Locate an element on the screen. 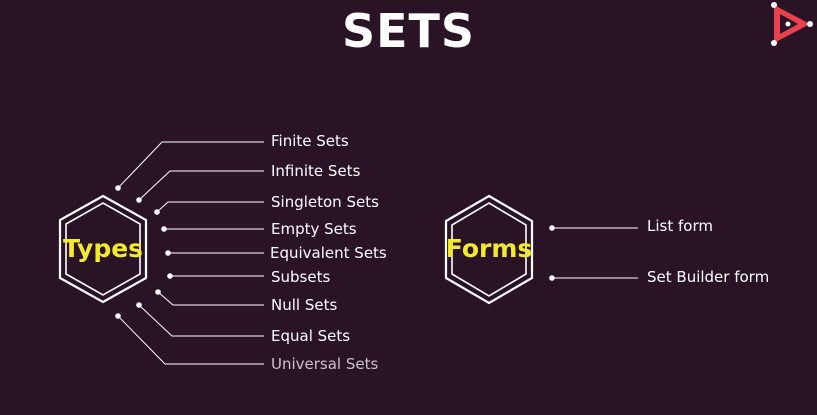 This screenshot has width=817, height=415. forms-item-list-form: List form is located at coordinates (680, 226).